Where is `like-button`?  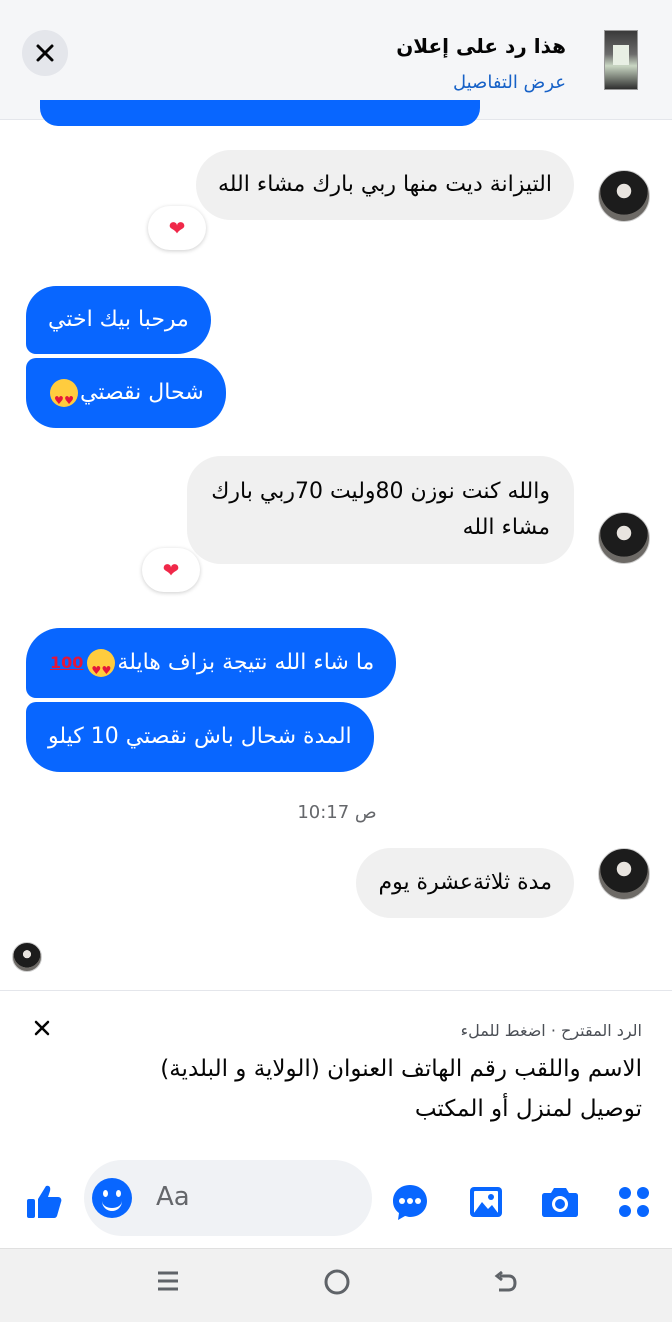
like-button is located at coordinates (44, 1202).